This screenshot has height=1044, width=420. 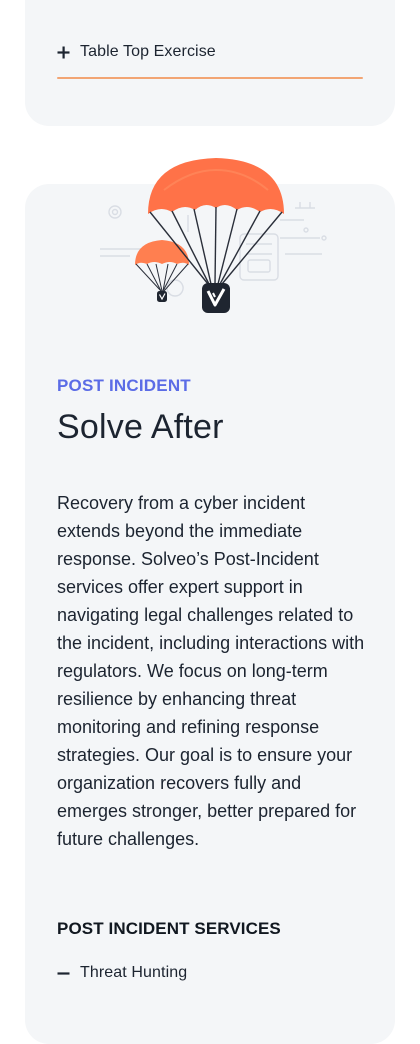 I want to click on accordion-label: Table Top Exercise, so click(x=148, y=51).